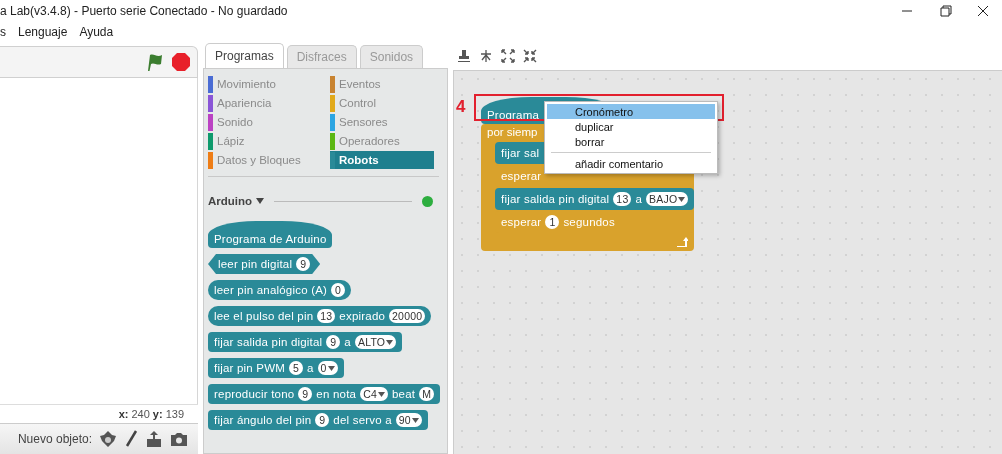 The image size is (1002, 454). What do you see at coordinates (255, 264) in the screenshot?
I see `block-text: leer pin digital` at bounding box center [255, 264].